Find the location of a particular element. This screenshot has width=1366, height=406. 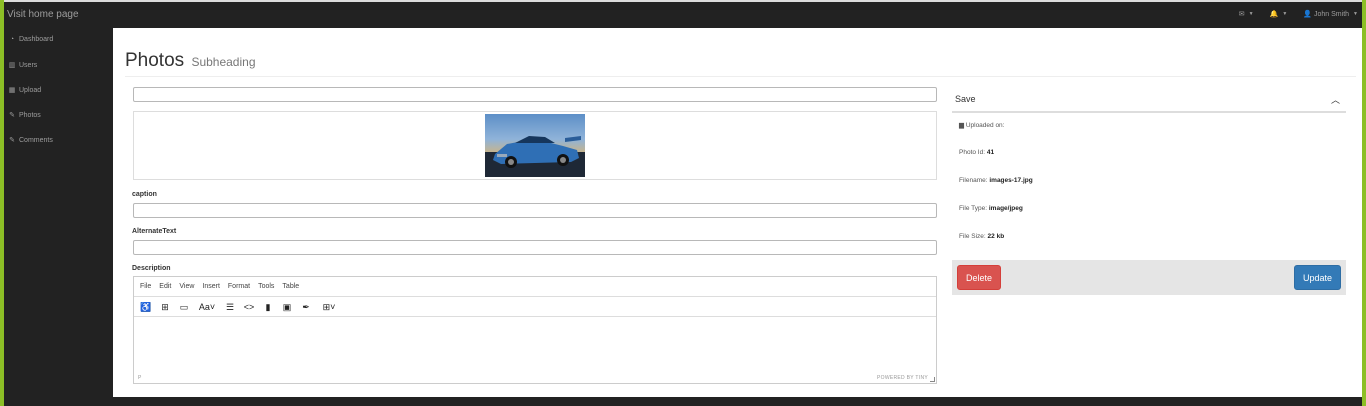

photo-id-value: 41 is located at coordinates (990, 152).